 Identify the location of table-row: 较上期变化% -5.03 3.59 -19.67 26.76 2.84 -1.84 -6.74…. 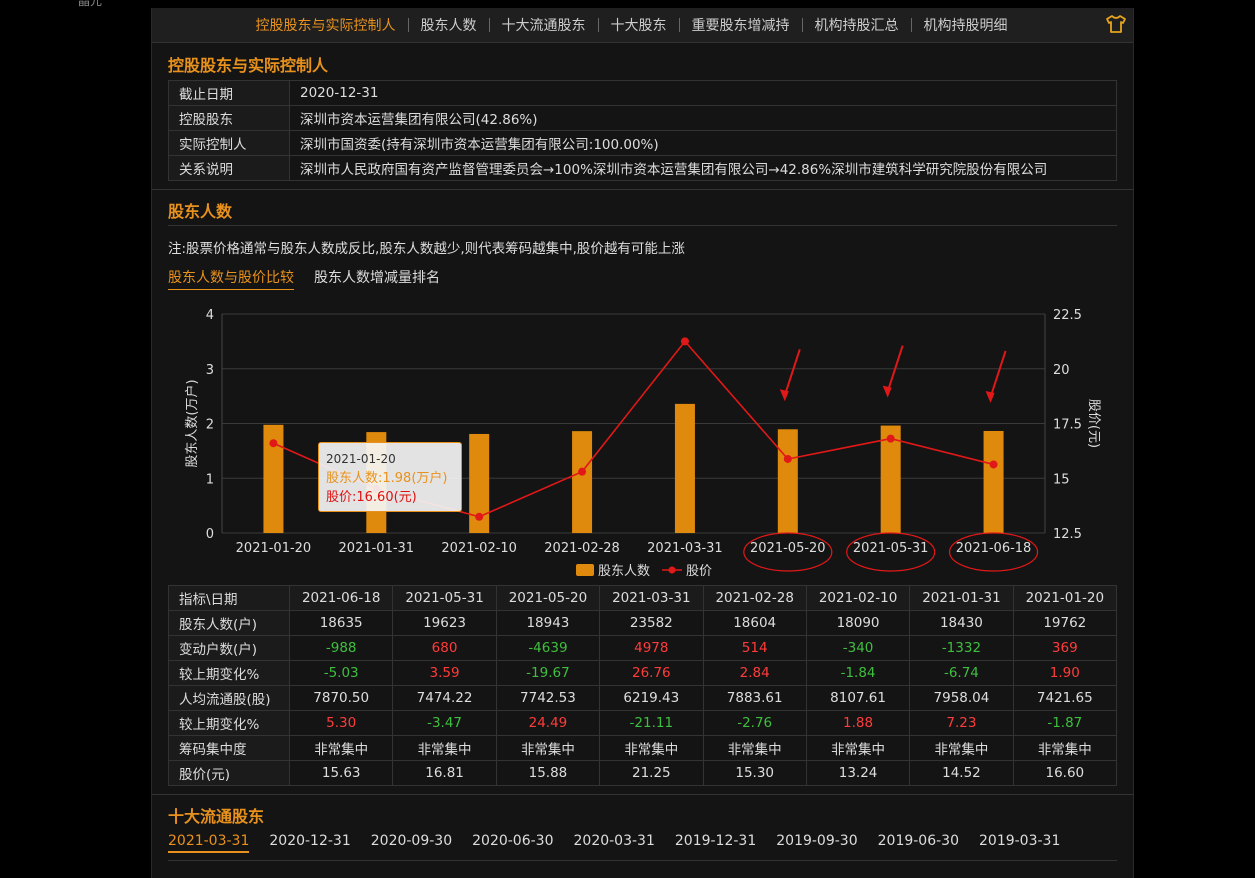
(643, 673).